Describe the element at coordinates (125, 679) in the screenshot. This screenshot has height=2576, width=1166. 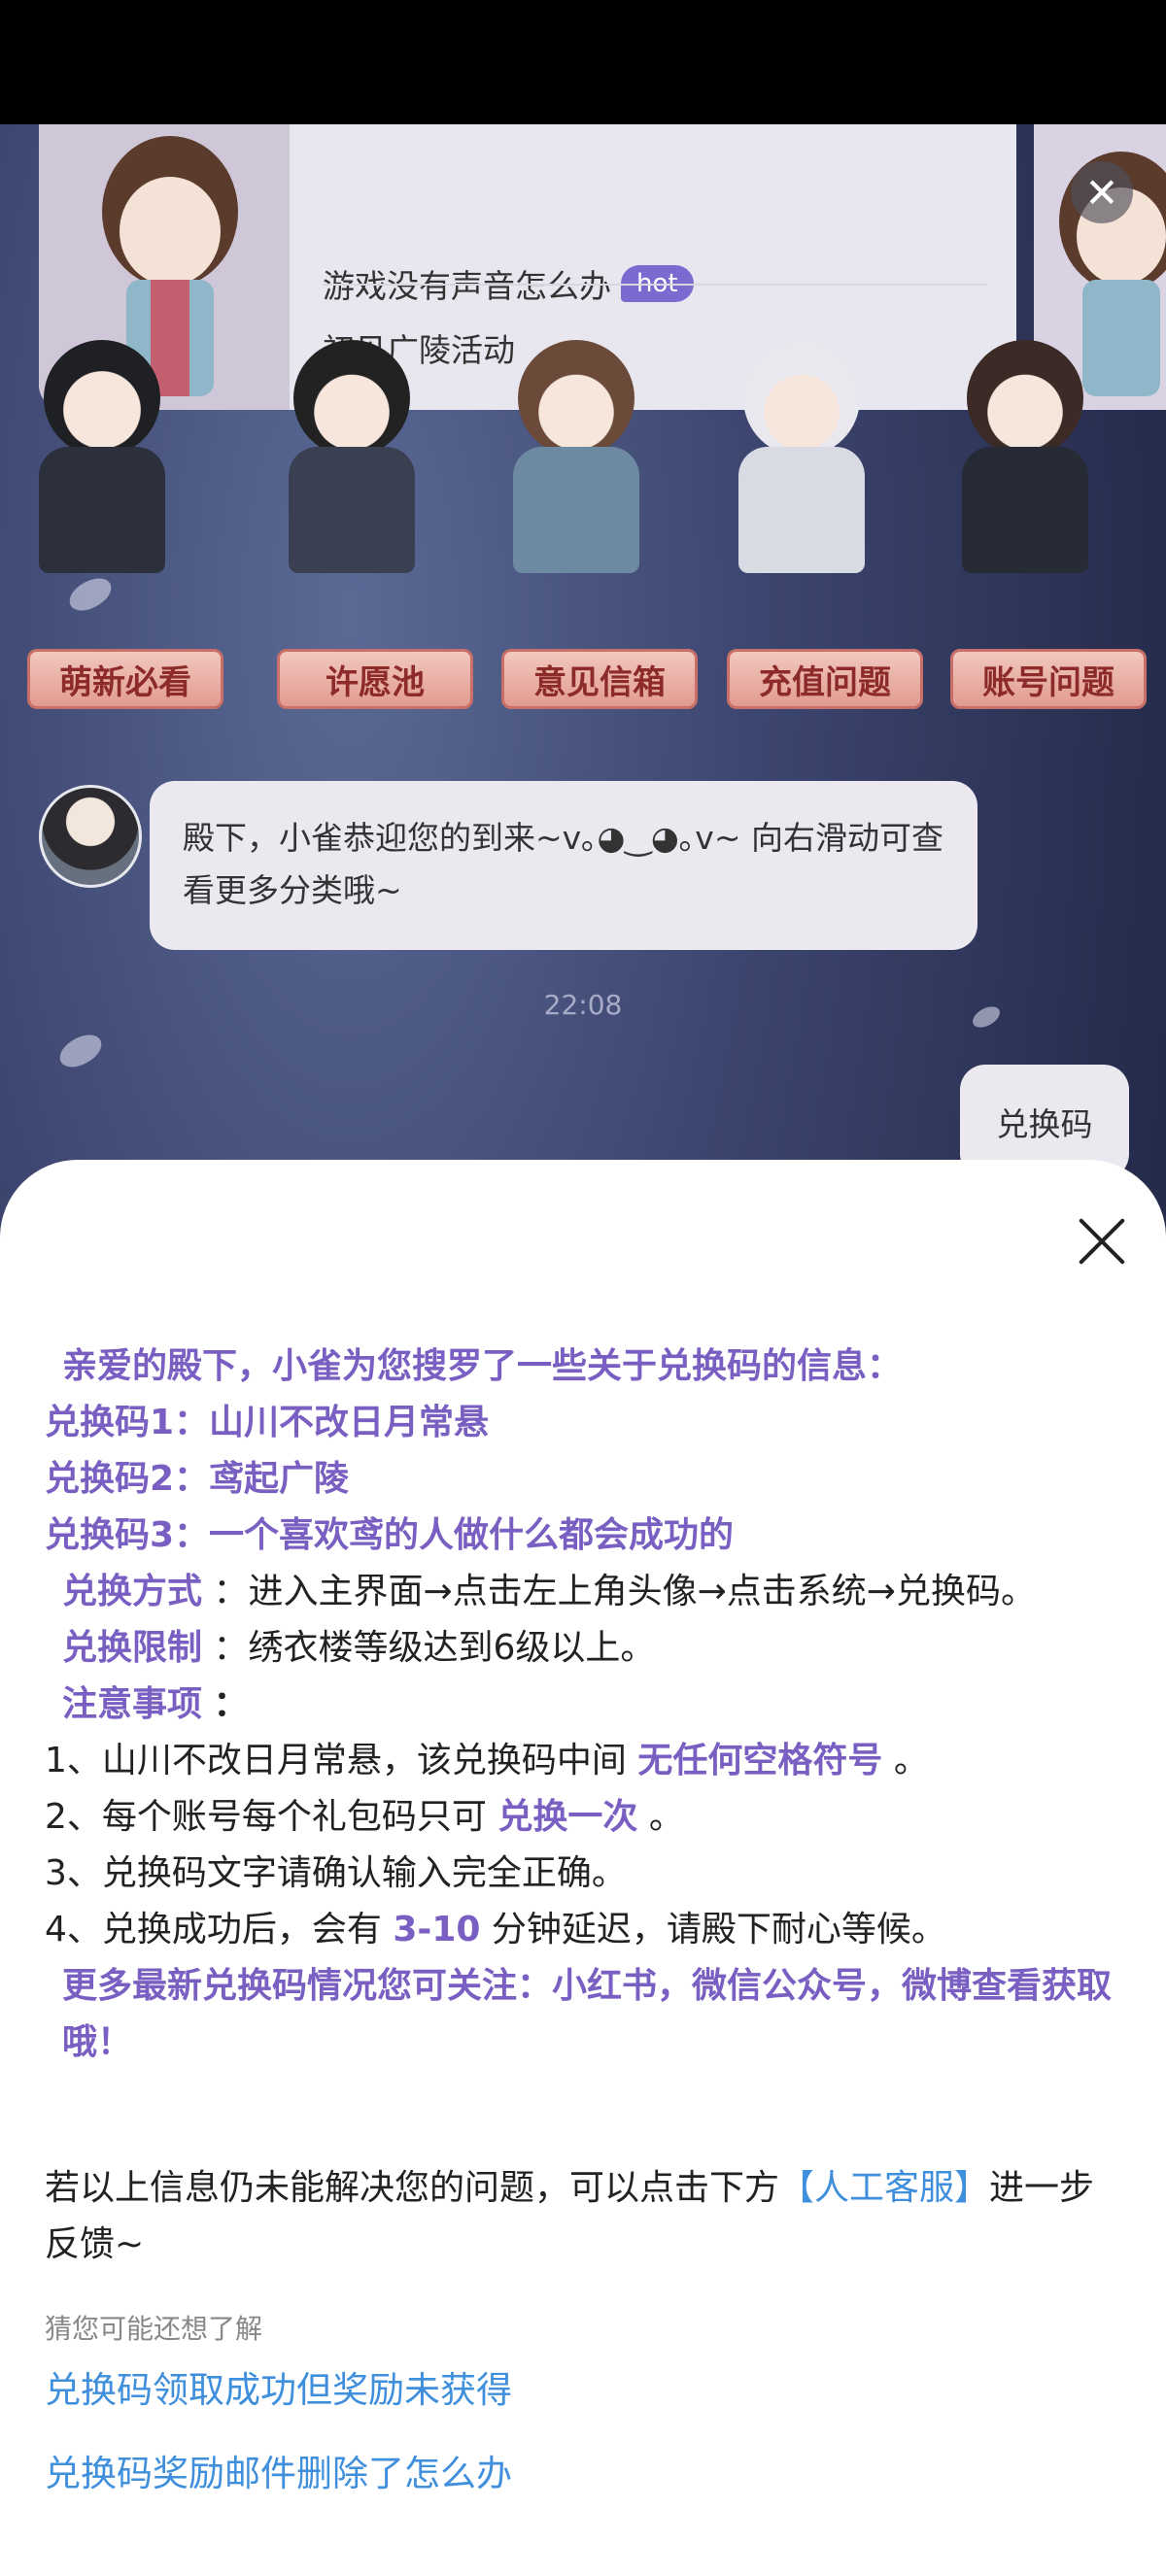
I see `category-label: 萌新必看` at that location.